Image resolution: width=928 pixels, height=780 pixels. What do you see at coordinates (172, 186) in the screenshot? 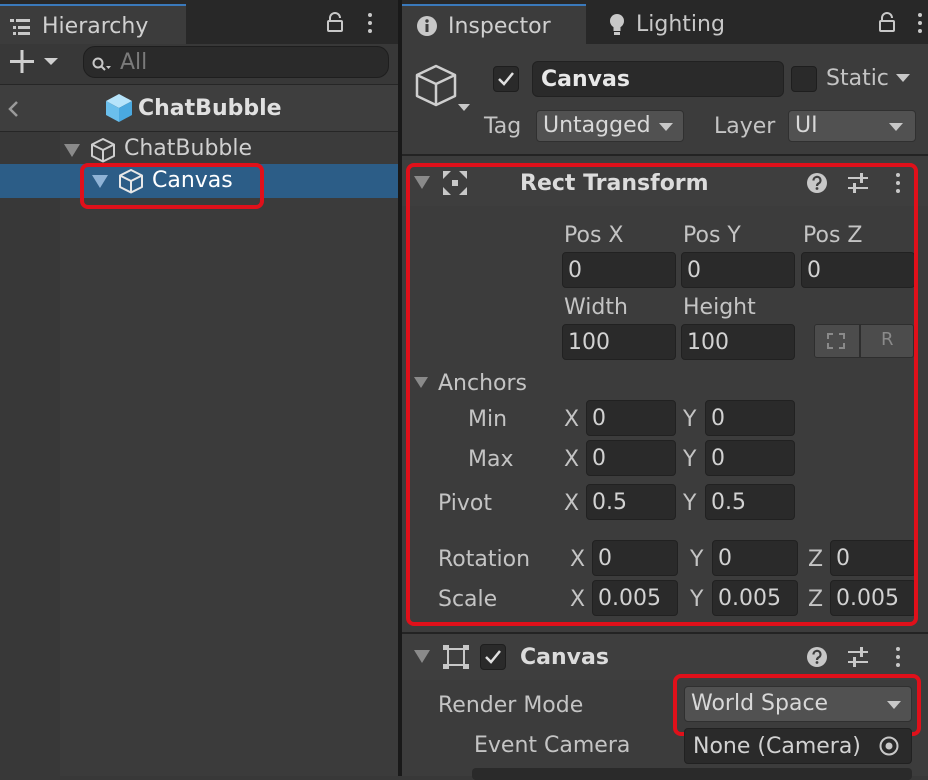
I see `highlight-box-canvas` at bounding box center [172, 186].